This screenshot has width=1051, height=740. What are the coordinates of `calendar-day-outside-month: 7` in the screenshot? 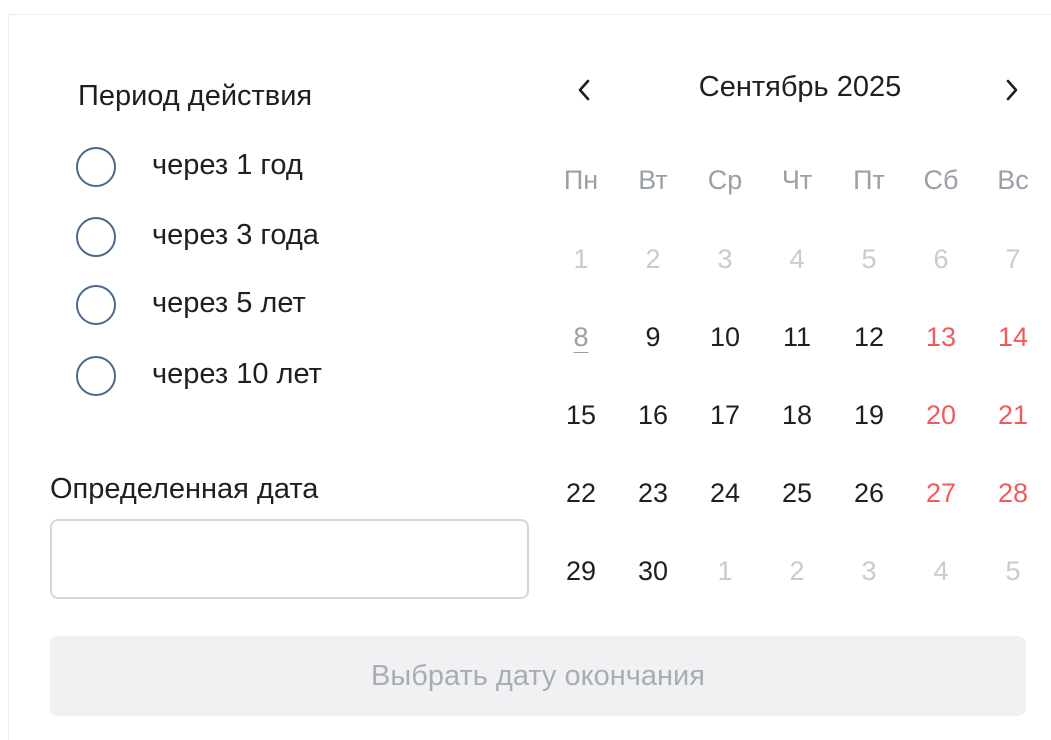 It's located at (1013, 259).